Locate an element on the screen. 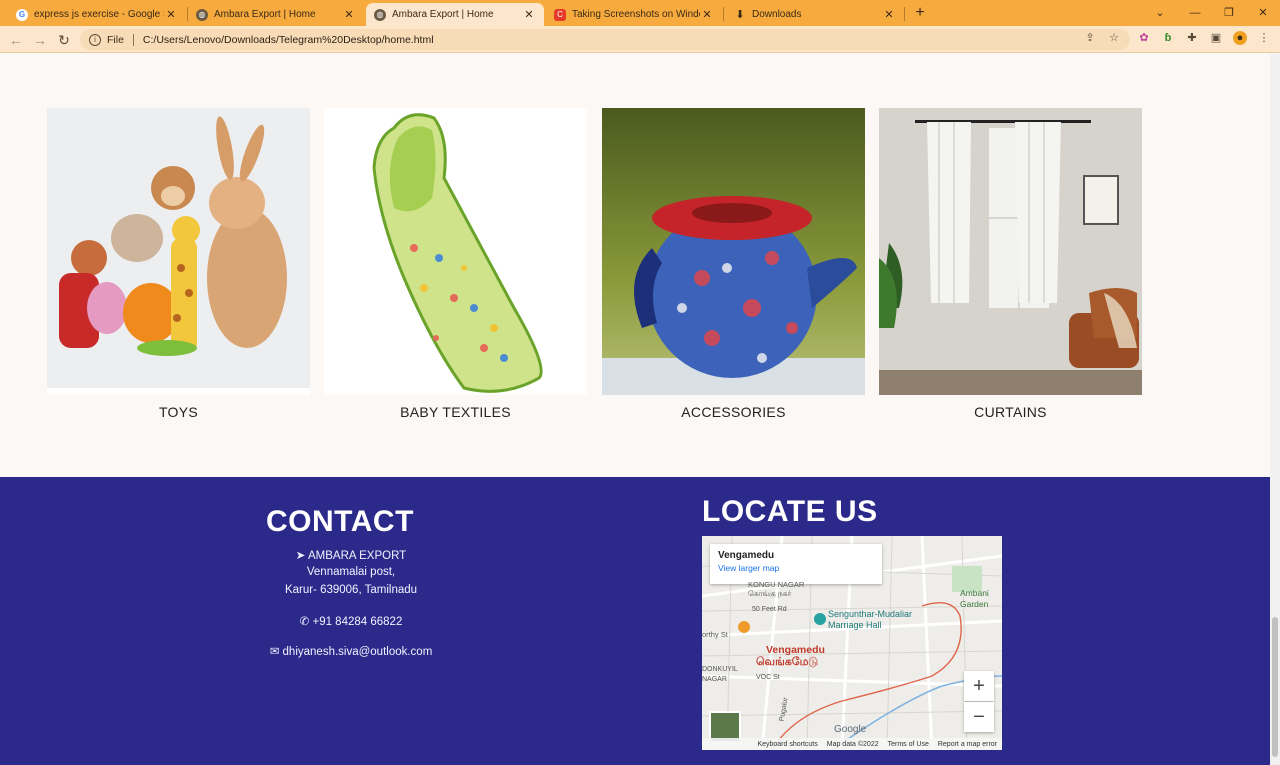 This screenshot has width=1280, height=765. map-label-garden: Garden is located at coordinates (974, 604).